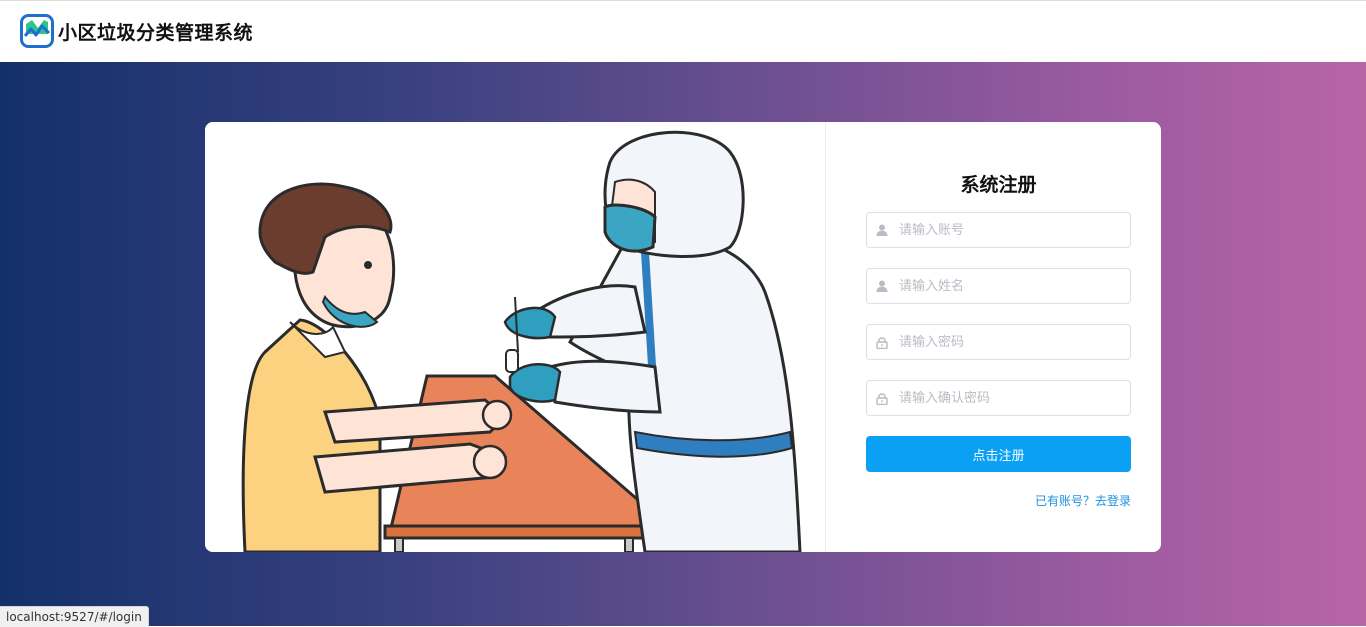  Describe the element at coordinates (37, 31) in the screenshot. I see `chart-logo-icon` at that location.